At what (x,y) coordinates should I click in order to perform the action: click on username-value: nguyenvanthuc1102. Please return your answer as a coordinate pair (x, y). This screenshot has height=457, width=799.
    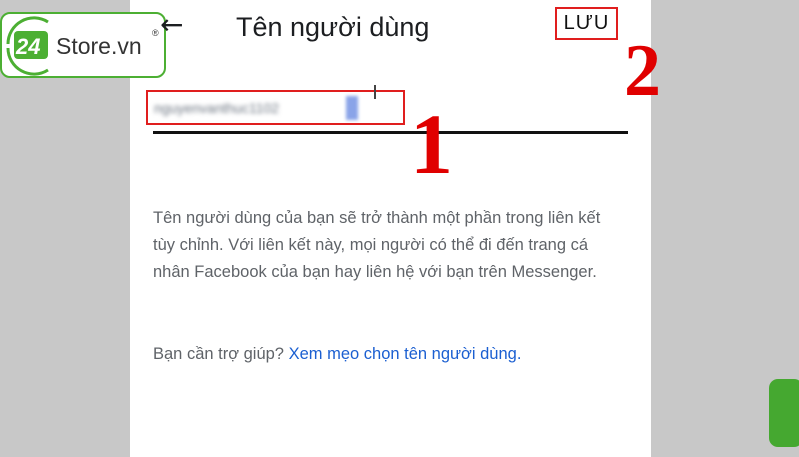
    Looking at the image, I should click on (217, 108).